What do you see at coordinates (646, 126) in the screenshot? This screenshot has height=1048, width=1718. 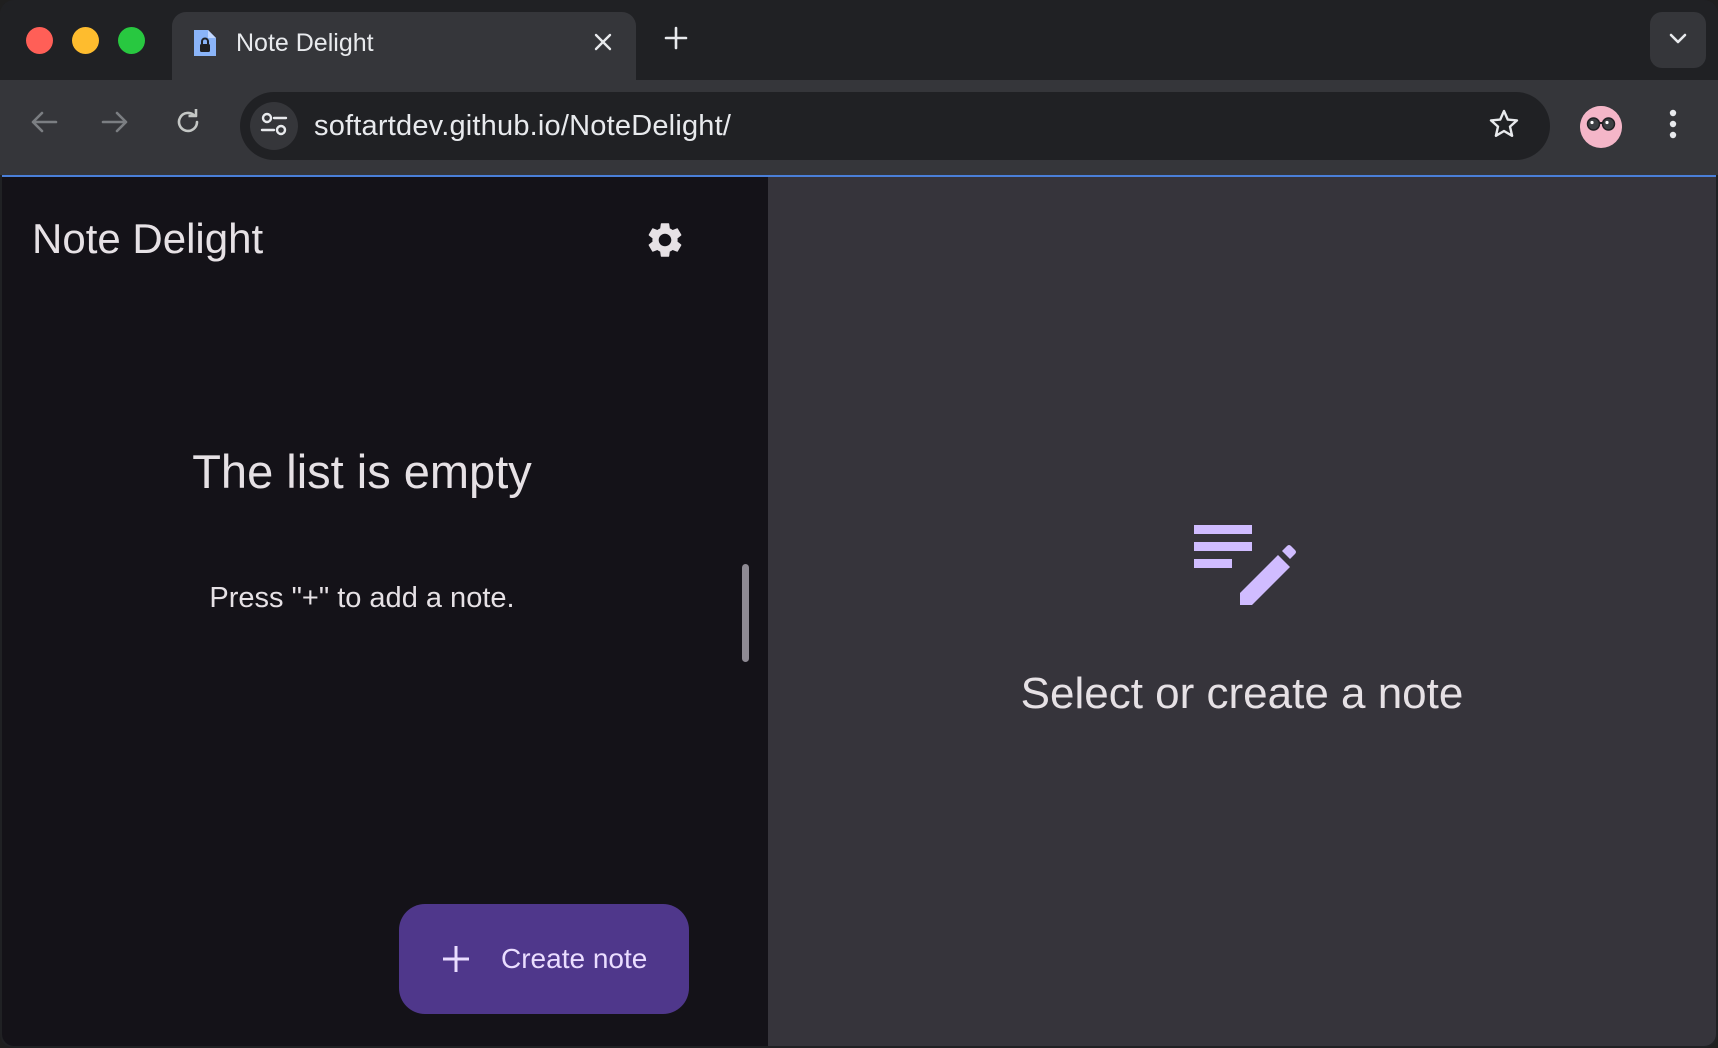 I see `url-path: /NoteDelight/` at bounding box center [646, 126].